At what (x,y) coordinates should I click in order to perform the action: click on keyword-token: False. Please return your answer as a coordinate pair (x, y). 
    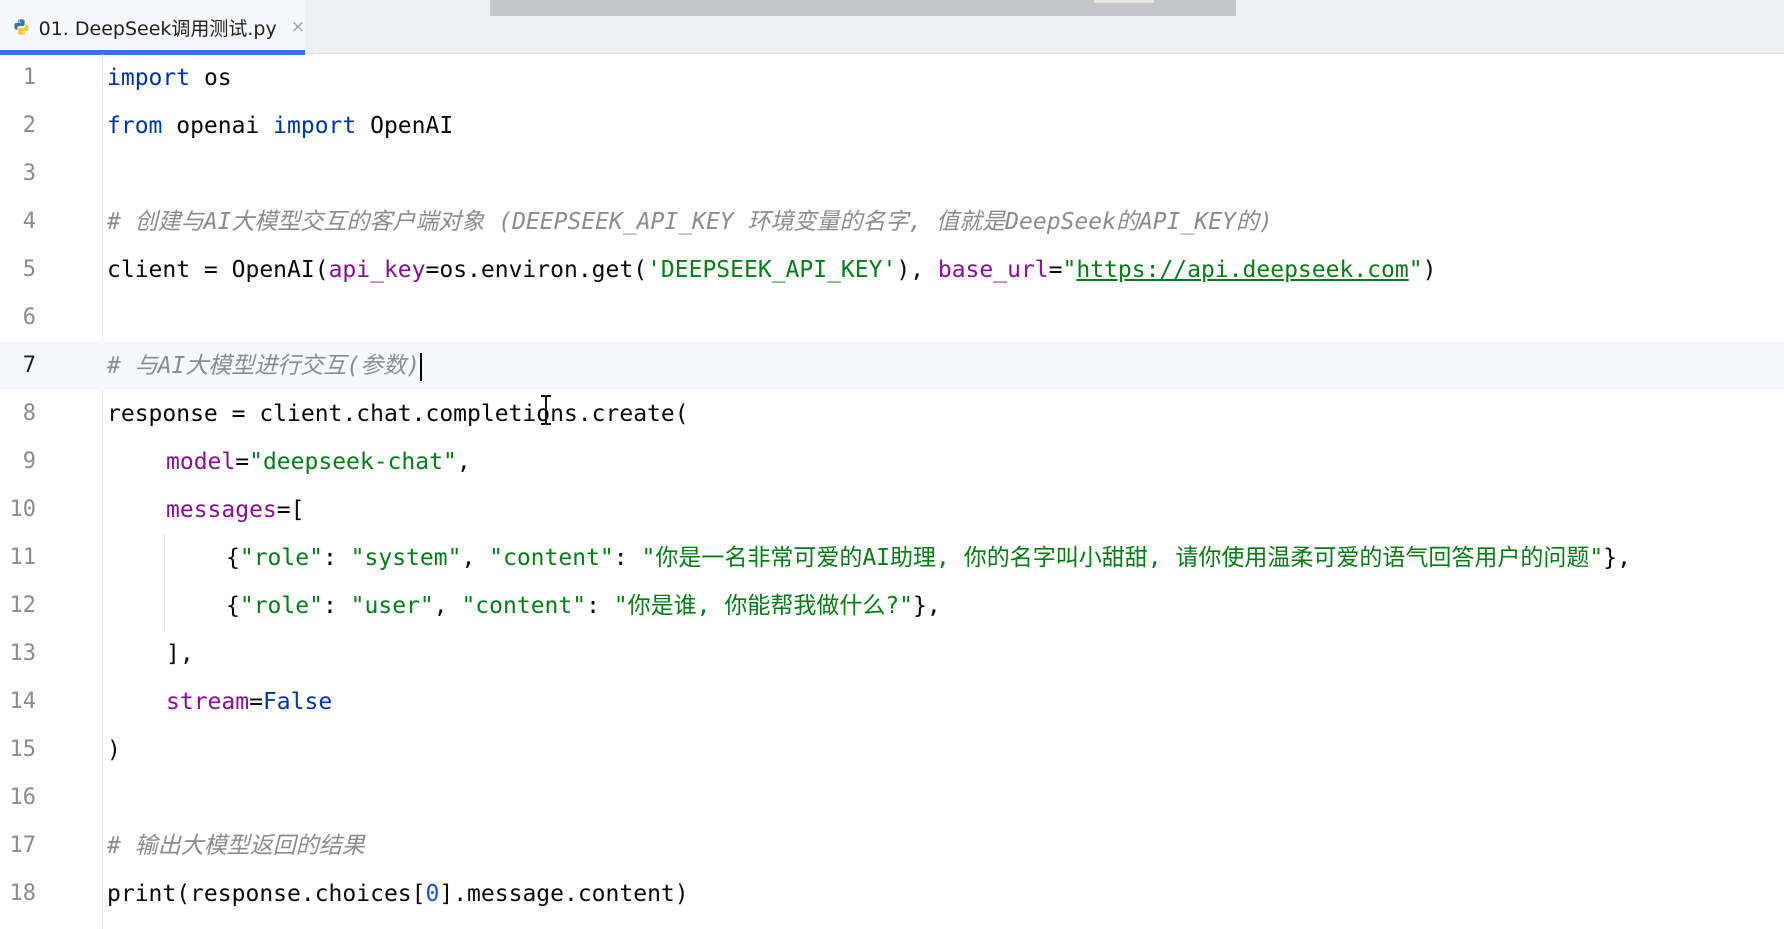
    Looking at the image, I should click on (297, 702).